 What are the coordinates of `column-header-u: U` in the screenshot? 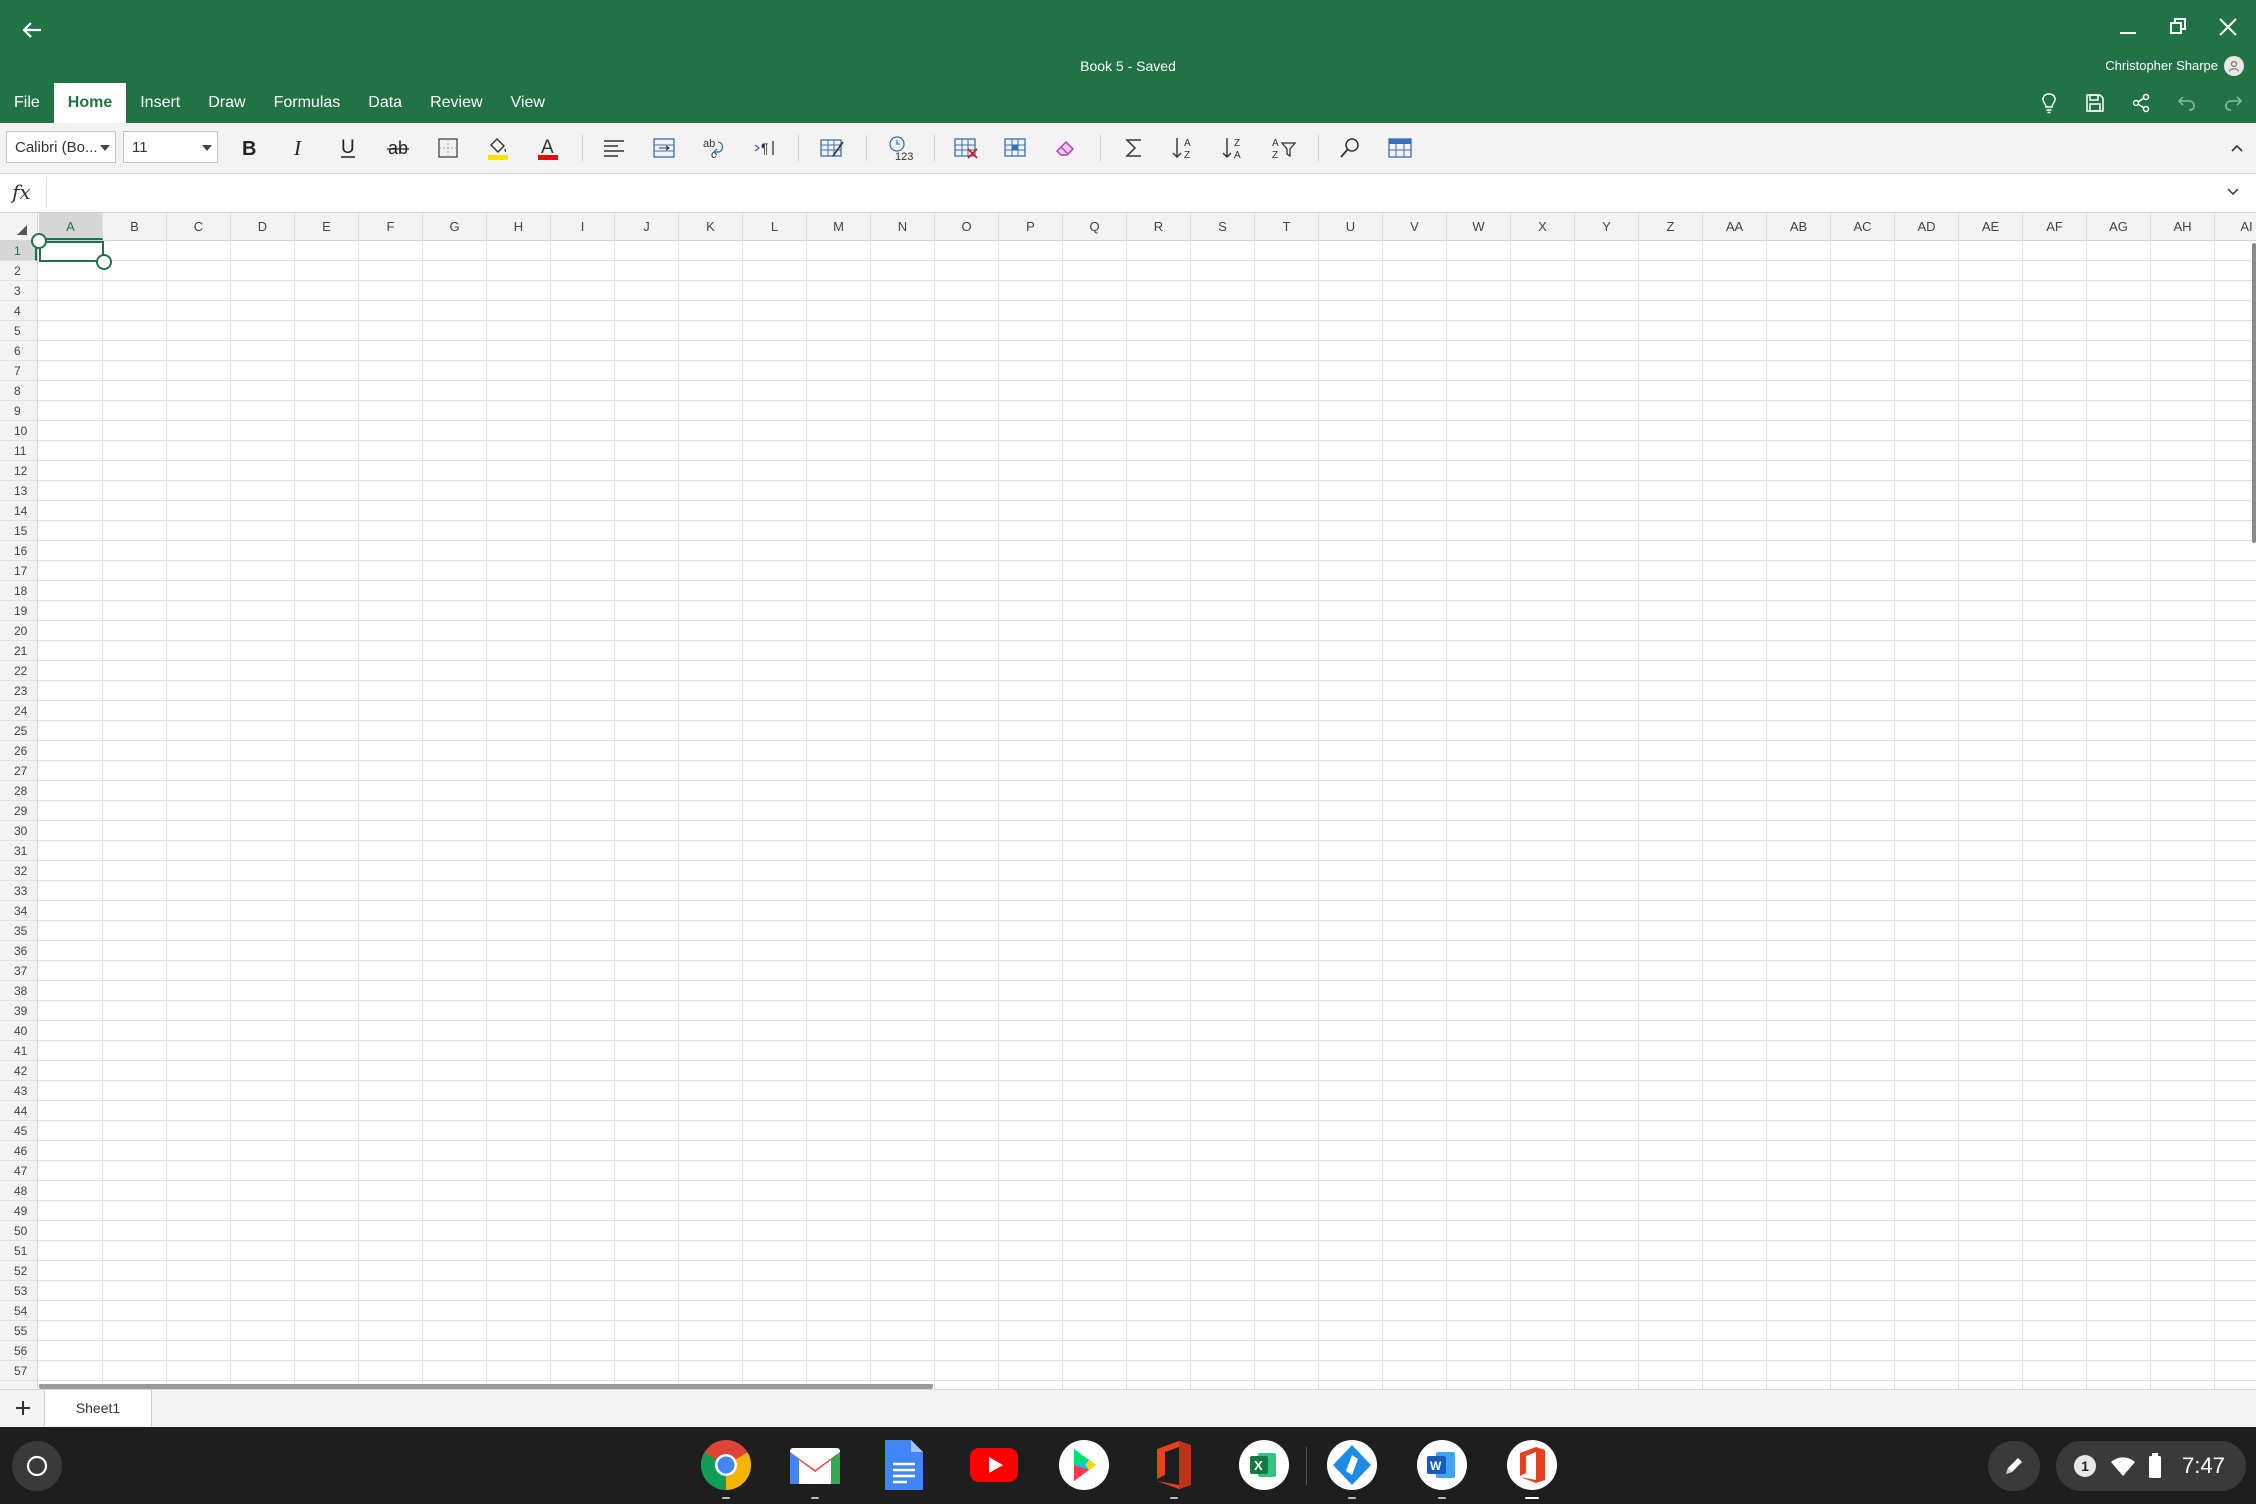 It's located at (1351, 226).